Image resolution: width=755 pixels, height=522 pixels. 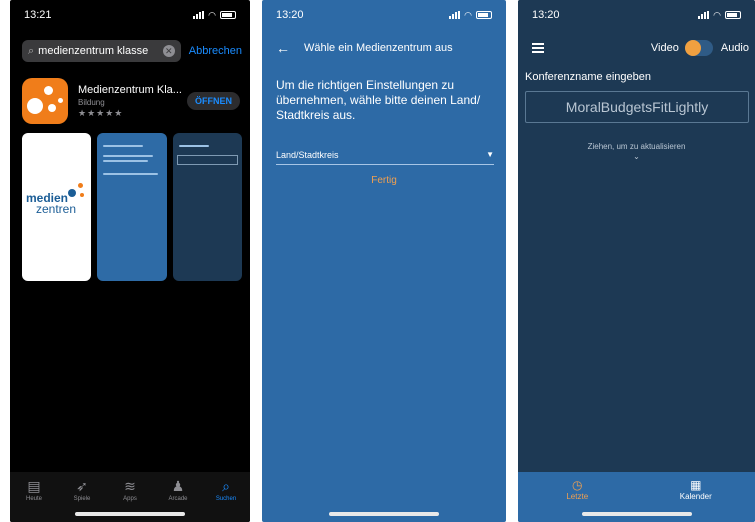 What do you see at coordinates (130, 486) in the screenshot?
I see `layers-icon: ≋` at bounding box center [130, 486].